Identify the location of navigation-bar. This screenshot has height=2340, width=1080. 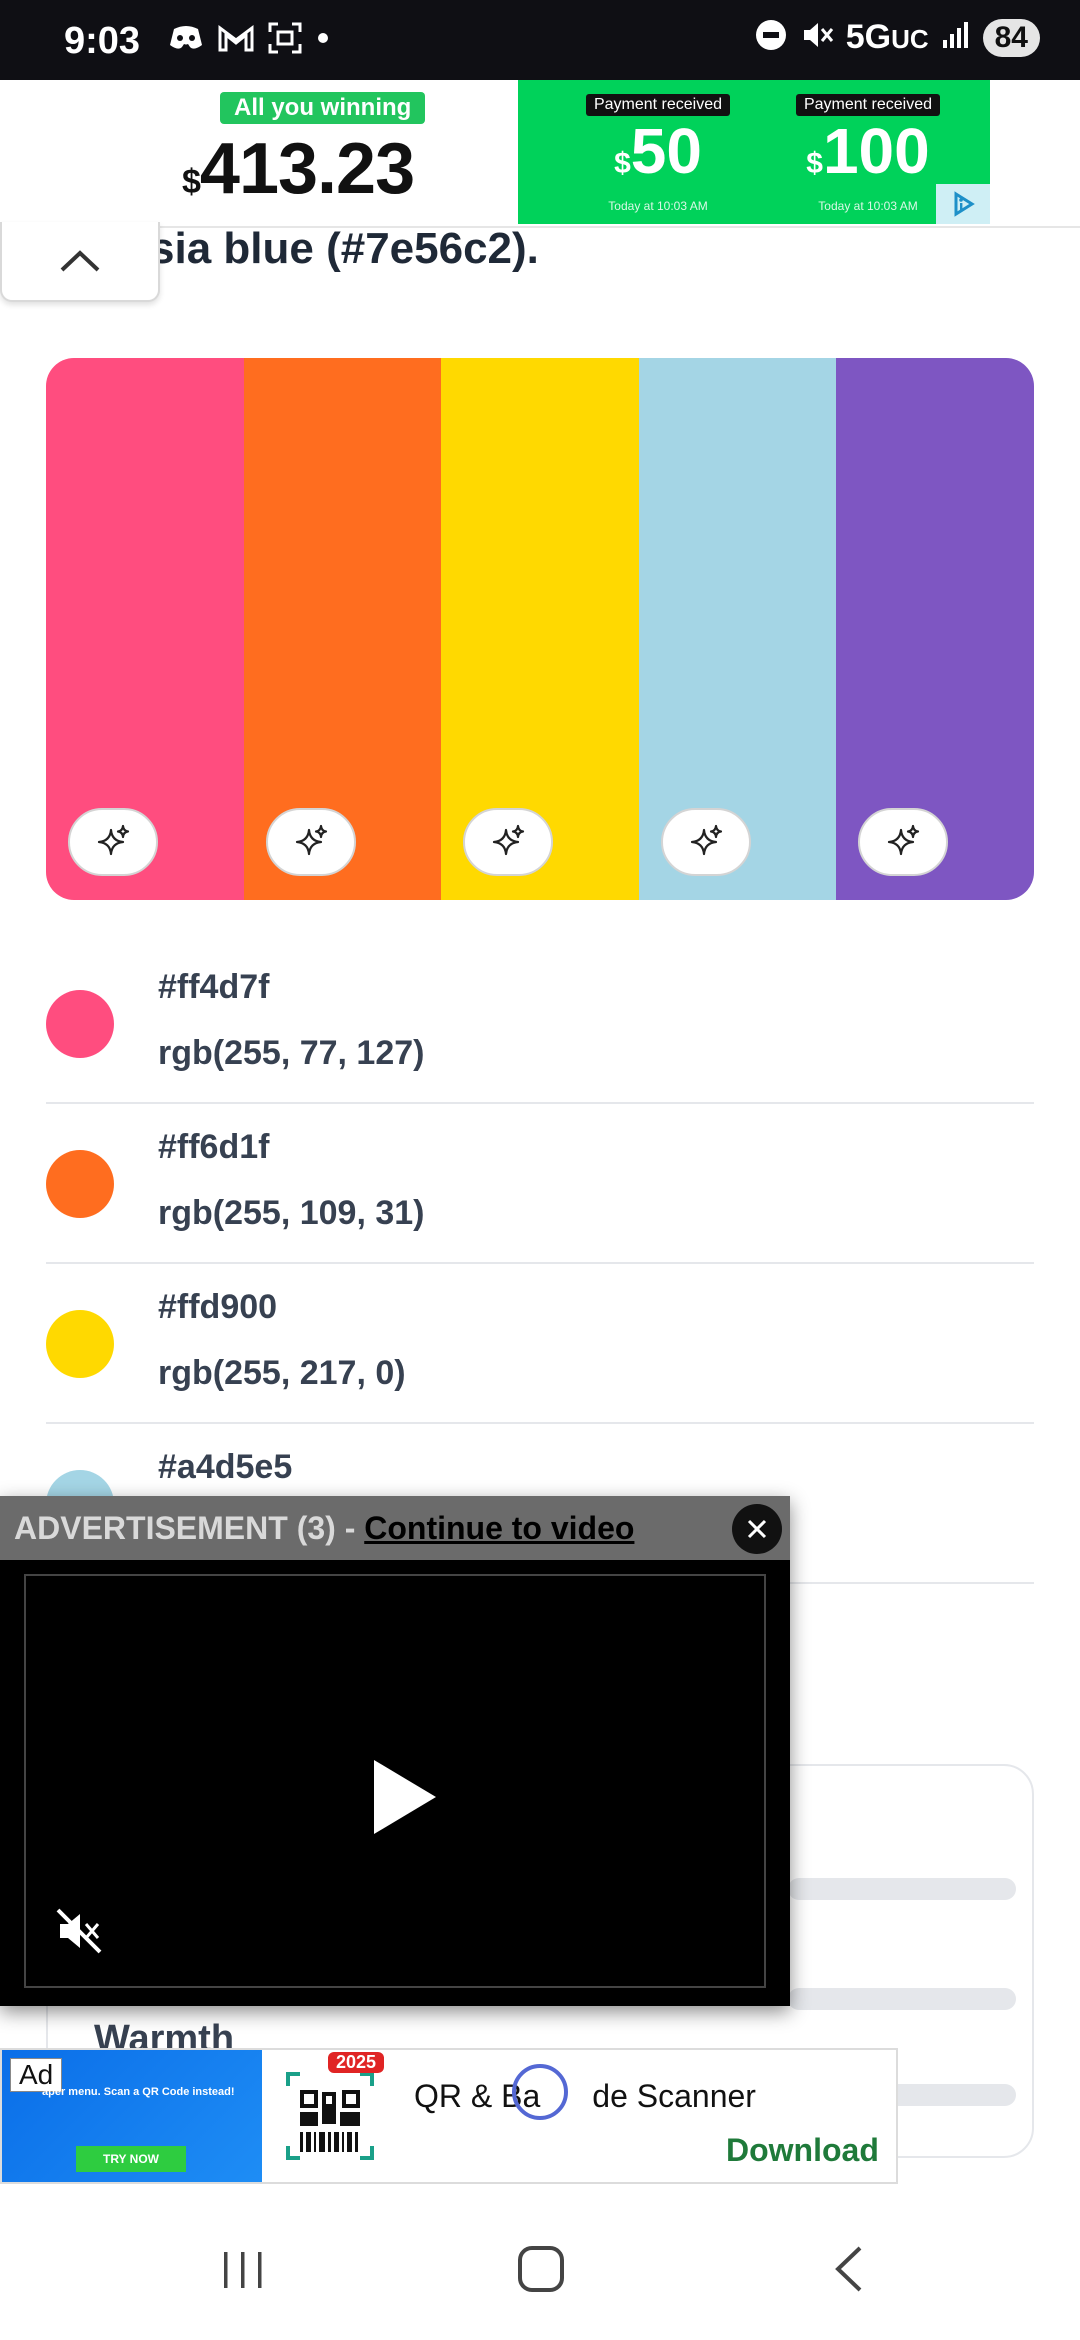
(540, 2274).